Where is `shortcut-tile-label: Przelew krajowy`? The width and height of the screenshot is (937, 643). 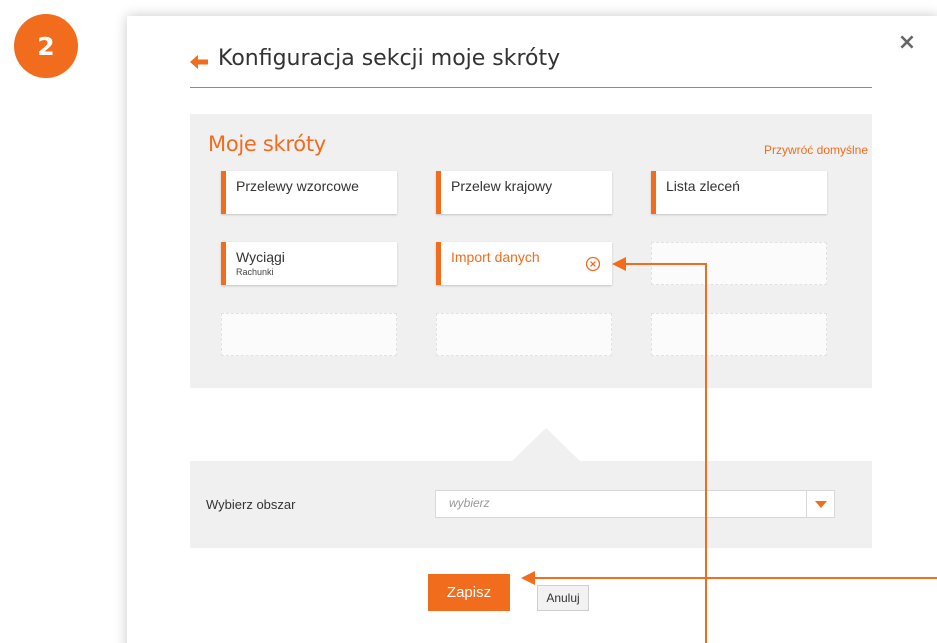 shortcut-tile-label: Przelew krajowy is located at coordinates (502, 186).